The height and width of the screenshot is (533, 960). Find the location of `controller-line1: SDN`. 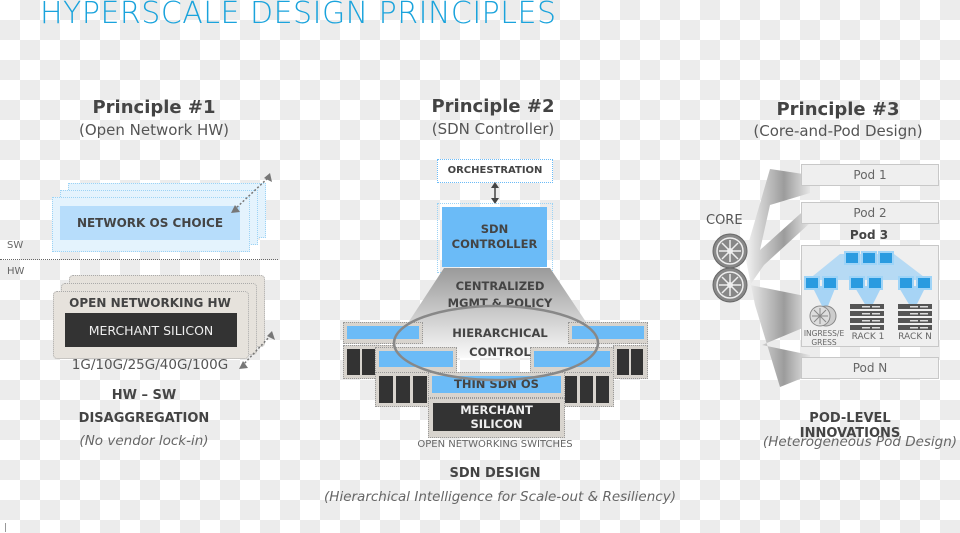

controller-line1: SDN is located at coordinates (494, 229).